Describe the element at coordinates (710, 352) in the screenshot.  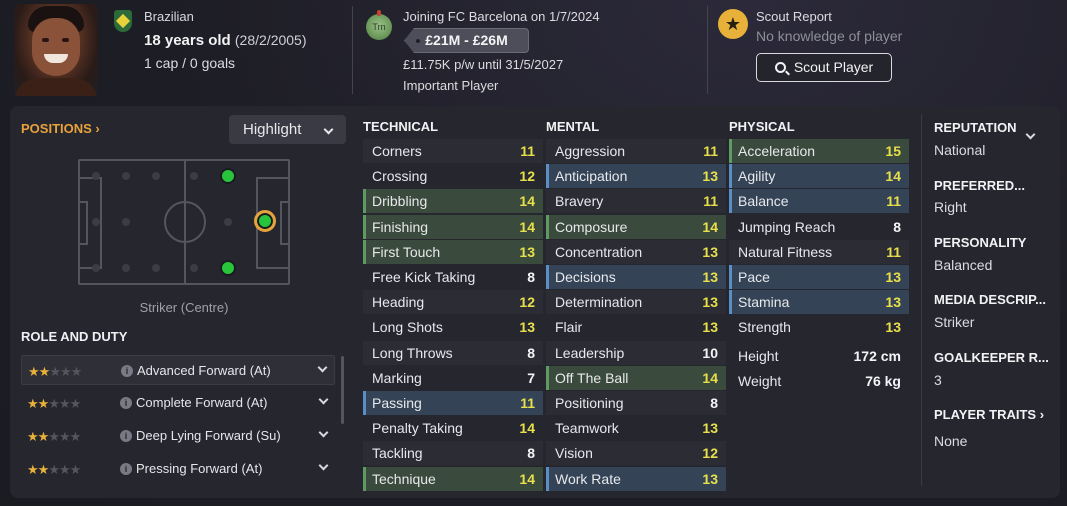
I see `attribute-value: 10` at that location.